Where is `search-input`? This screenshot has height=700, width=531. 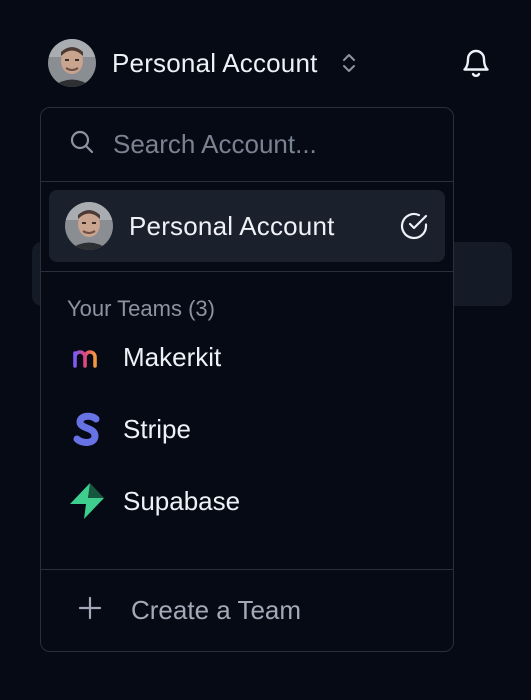
search-input is located at coordinates (263, 144).